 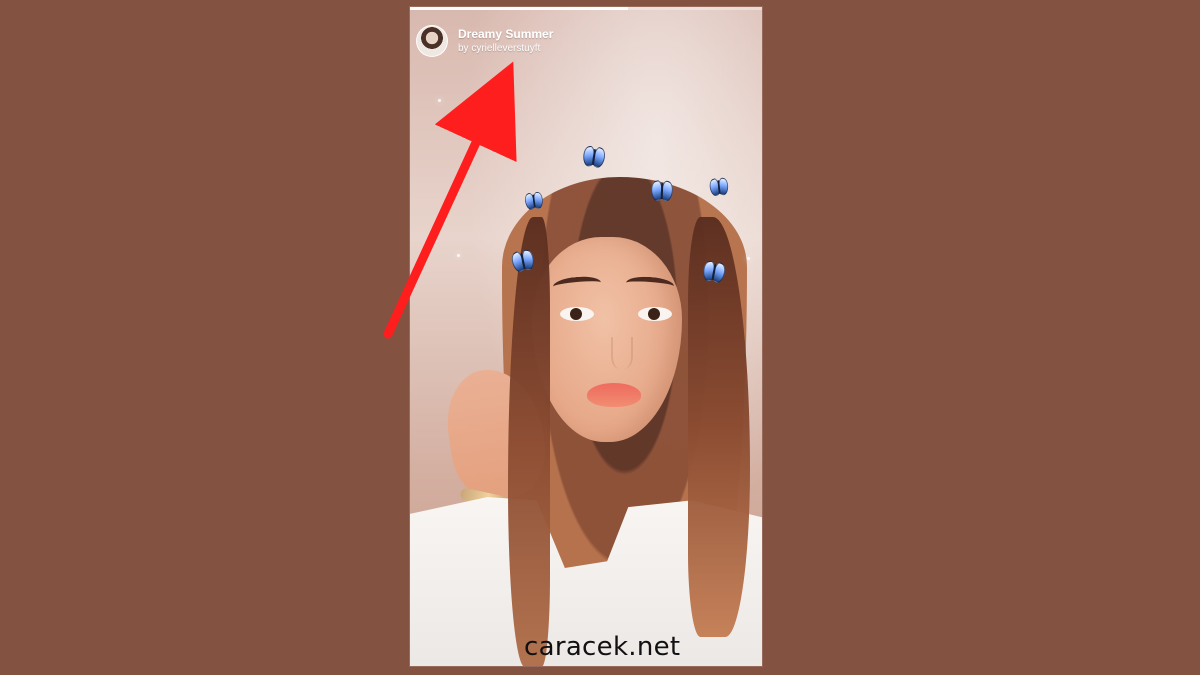 What do you see at coordinates (505, 34) in the screenshot?
I see `effect-title: Dreamy Summer` at bounding box center [505, 34].